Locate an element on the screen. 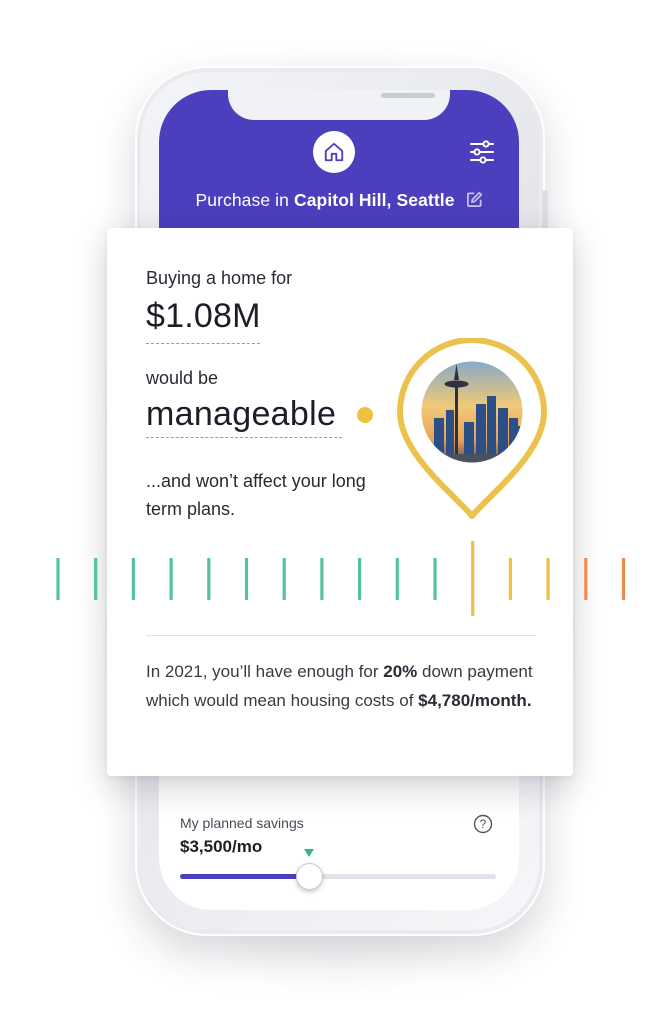 The width and height of the screenshot is (668, 1023). help-icon: ? is located at coordinates (483, 824).